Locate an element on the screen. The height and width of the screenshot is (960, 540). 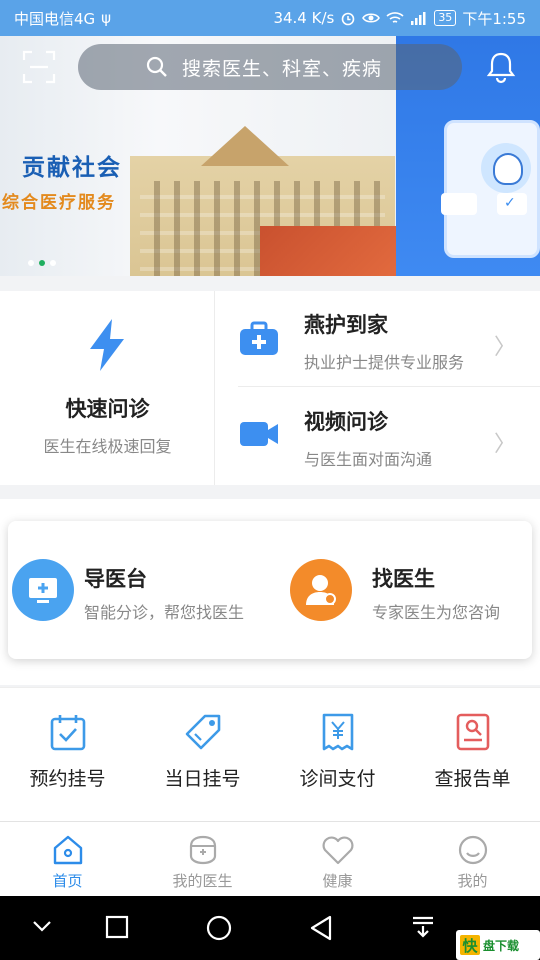
banner-slogan-sub: 综合医疗服务 is located at coordinates (59, 203).